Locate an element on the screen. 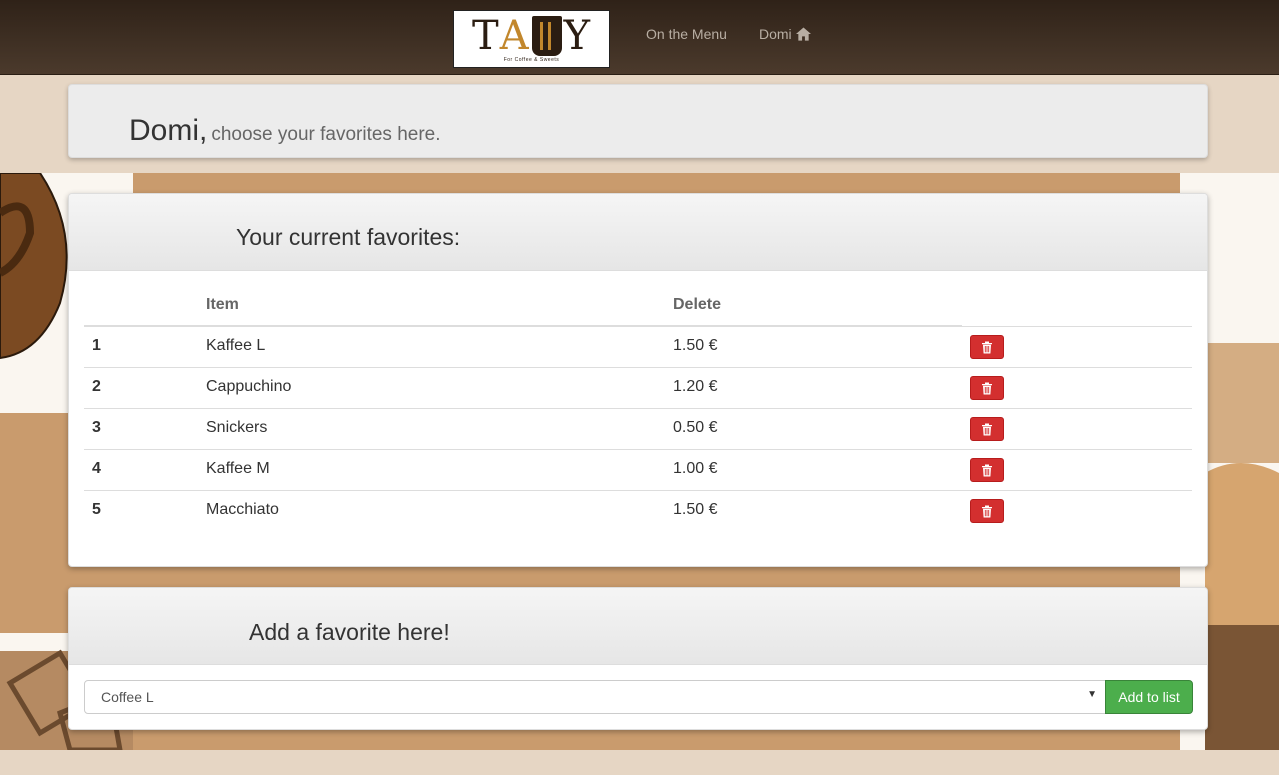 This screenshot has width=1279, height=775. row-price: 0.50 € is located at coordinates (695, 427).